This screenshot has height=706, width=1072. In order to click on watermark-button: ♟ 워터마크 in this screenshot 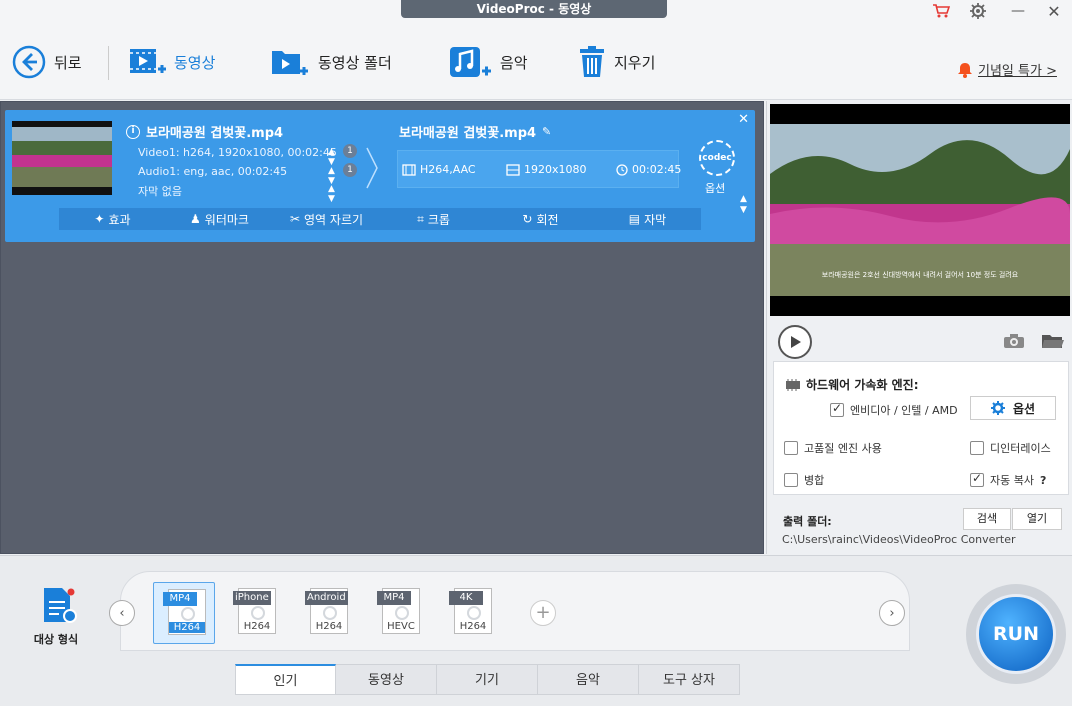, I will do `click(219, 219)`.